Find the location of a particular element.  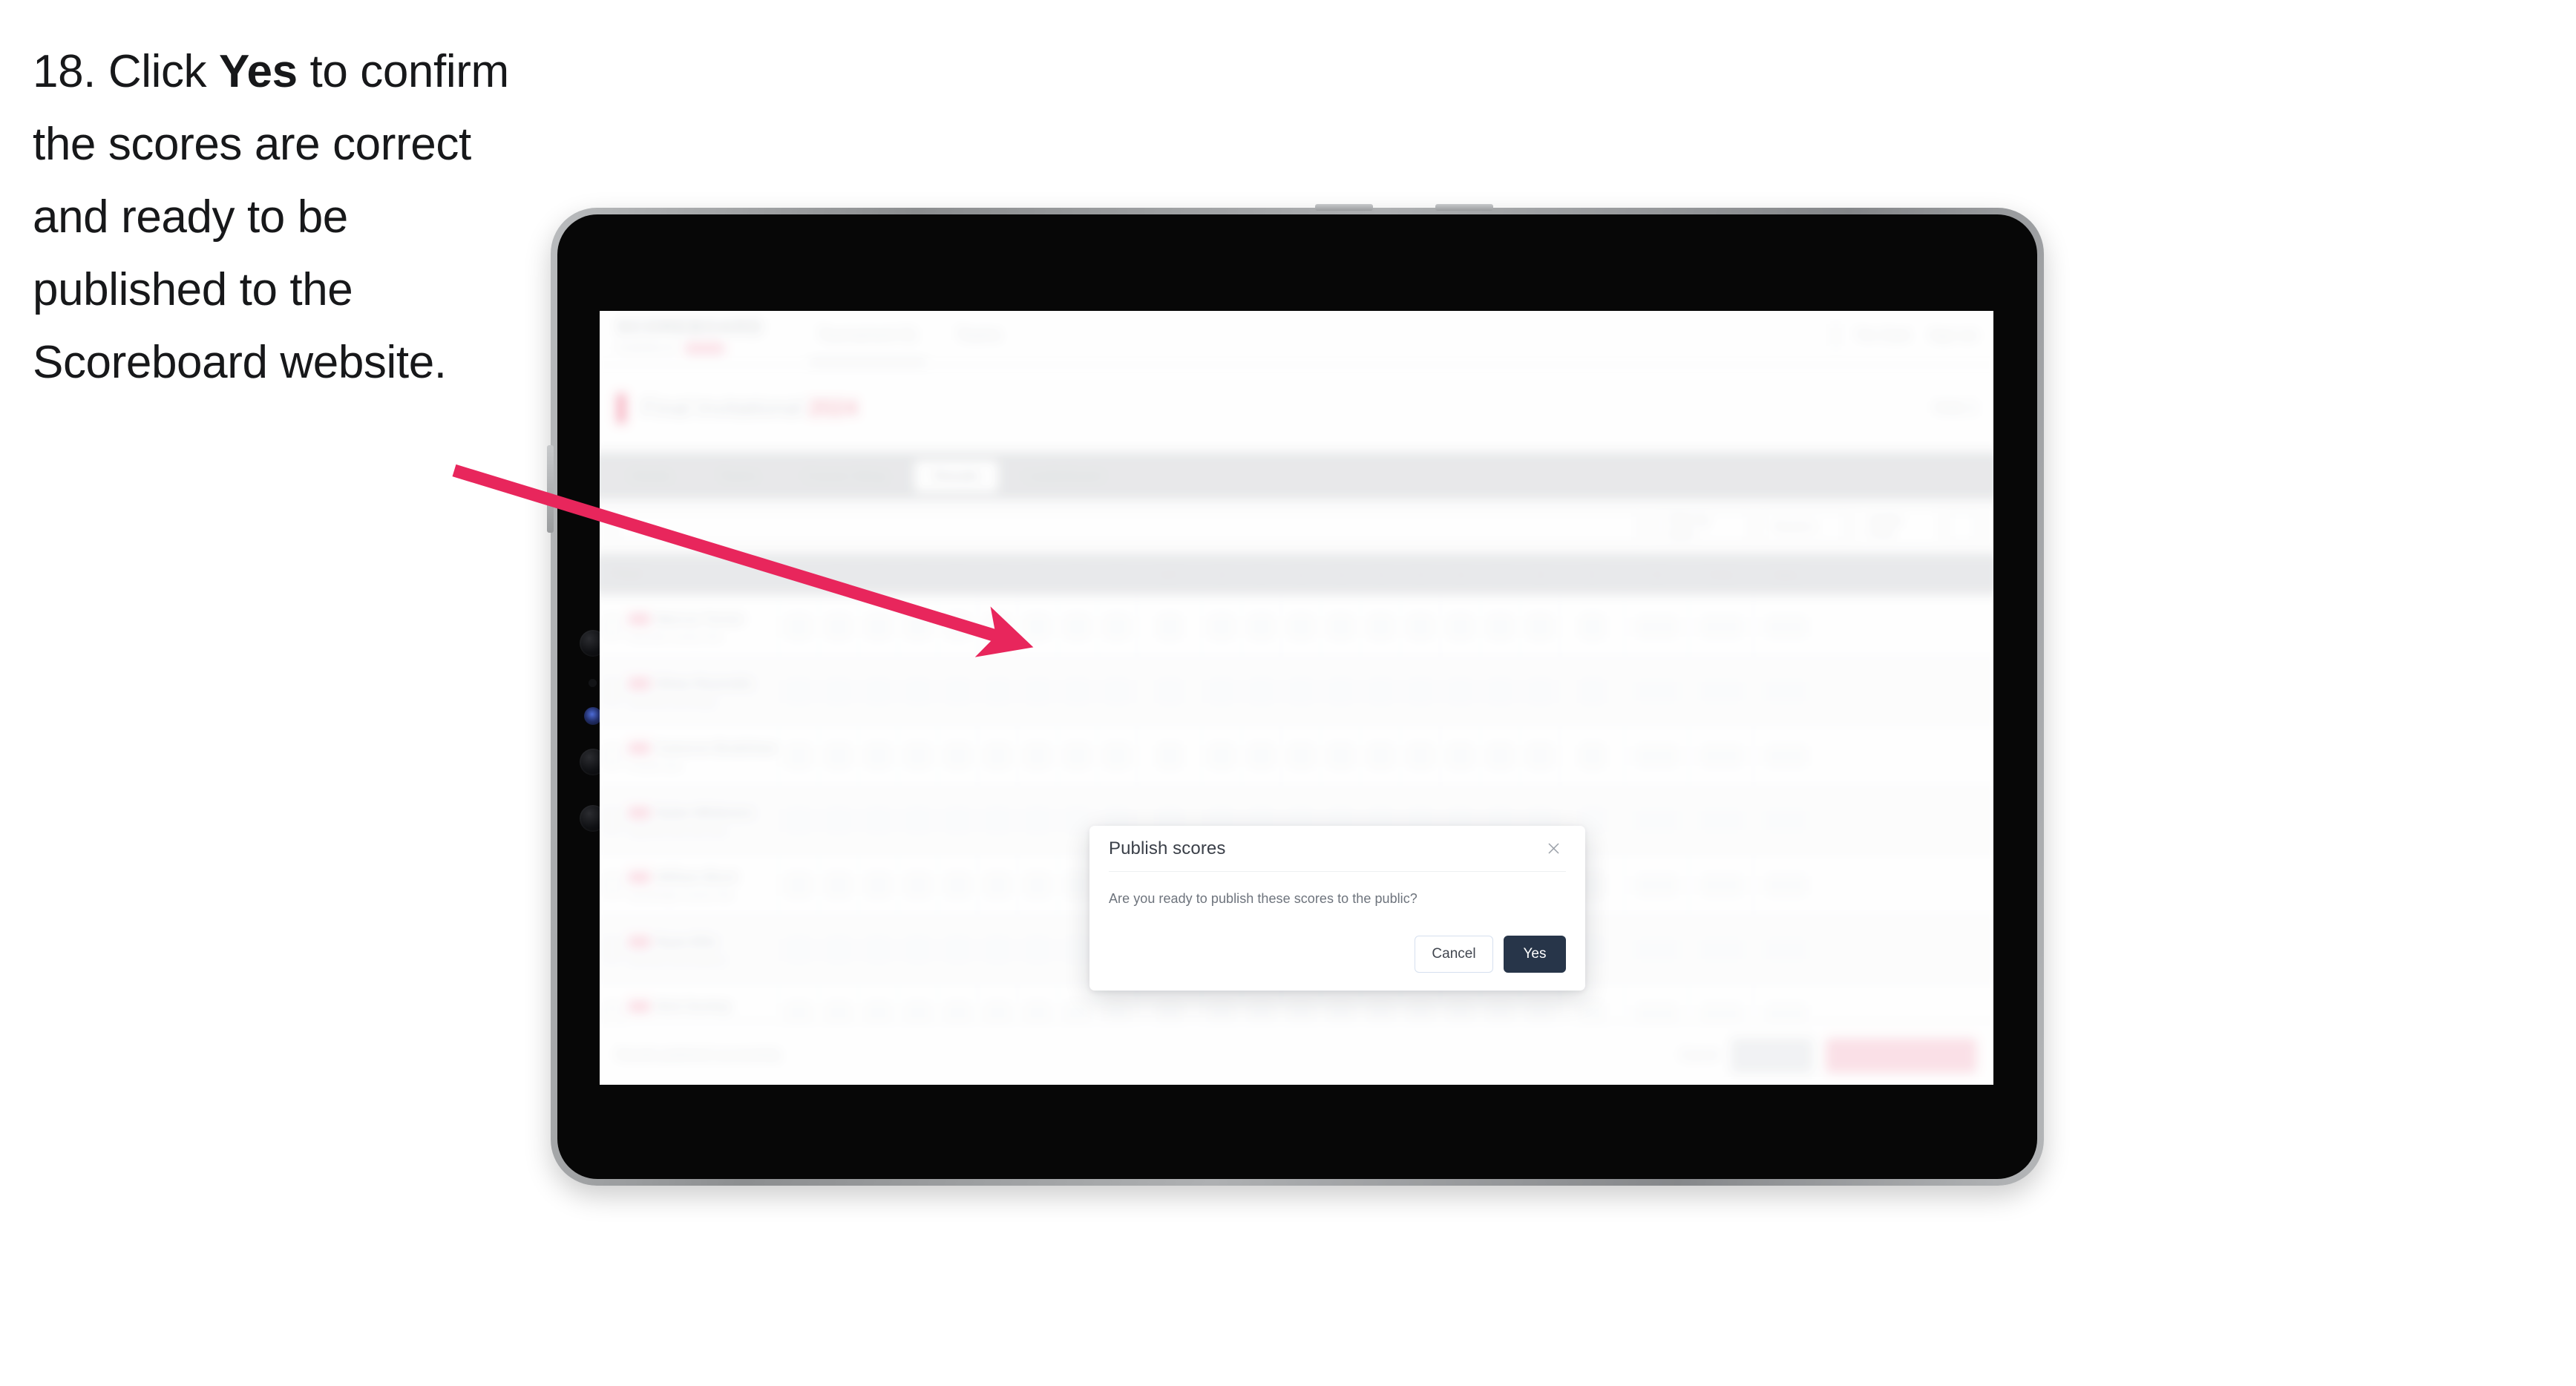

dialog-header: Publish scores is located at coordinates (1337, 849).